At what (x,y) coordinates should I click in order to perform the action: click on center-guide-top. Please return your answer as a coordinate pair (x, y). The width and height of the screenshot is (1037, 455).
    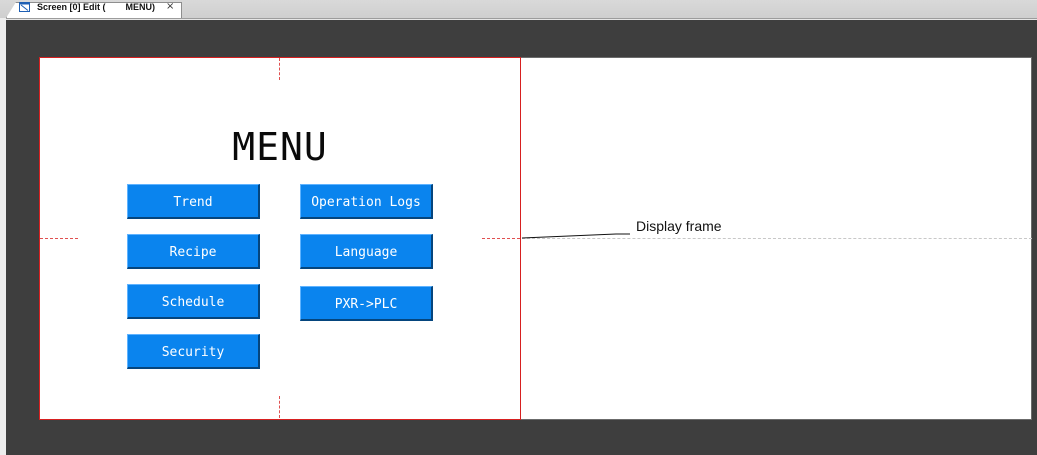
    Looking at the image, I should click on (279, 69).